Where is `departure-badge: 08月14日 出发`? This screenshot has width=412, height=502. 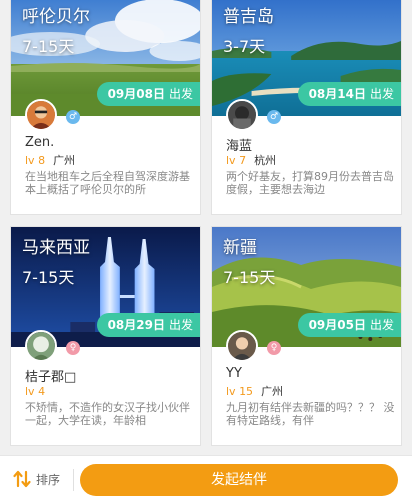
departure-badge: 08月14日 出发 is located at coordinates (349, 94).